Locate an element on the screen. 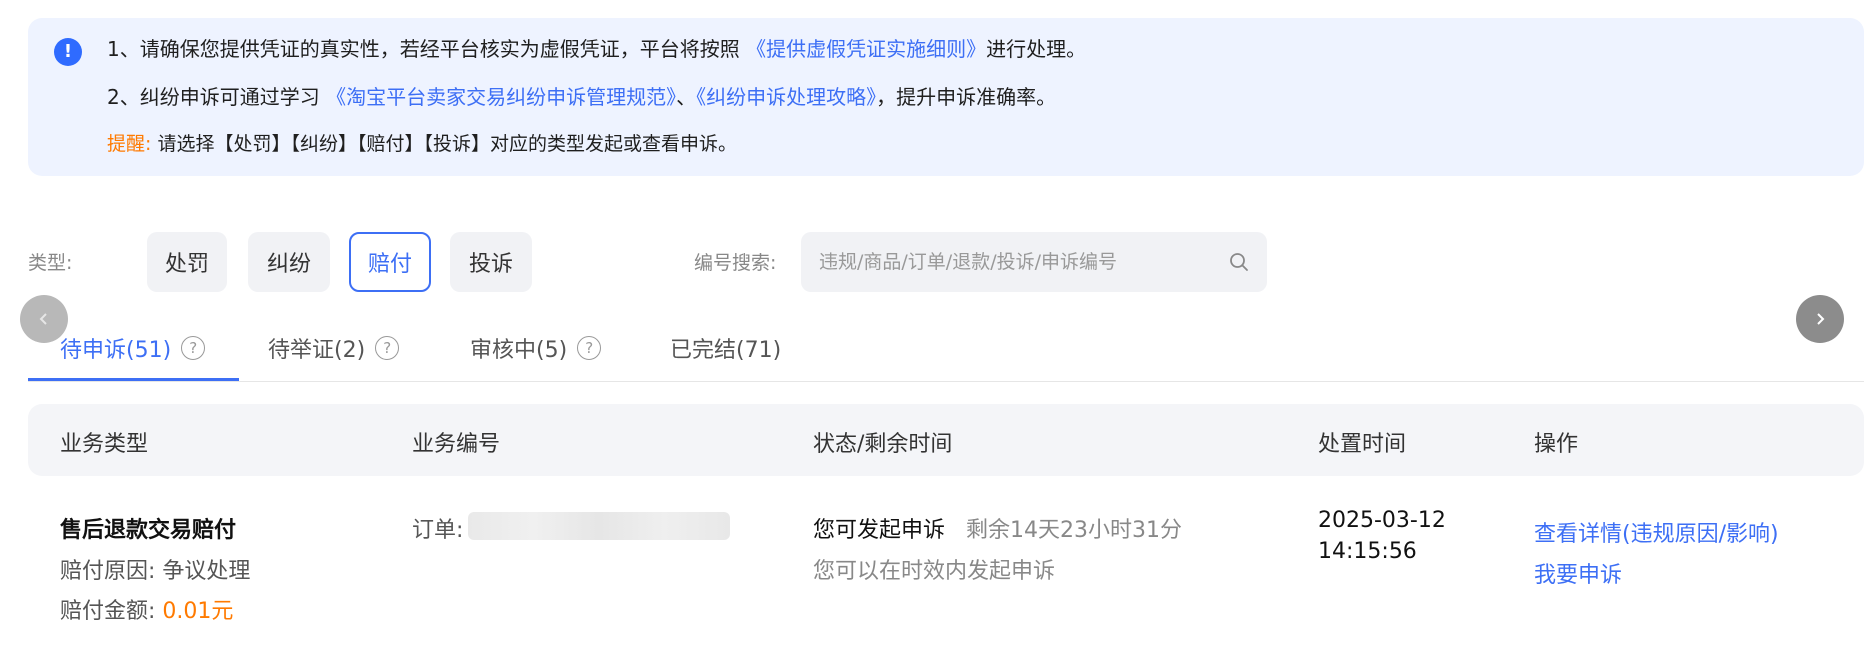 The height and width of the screenshot is (652, 1872). header-status: 状态/剩余时间 is located at coordinates (883, 444).